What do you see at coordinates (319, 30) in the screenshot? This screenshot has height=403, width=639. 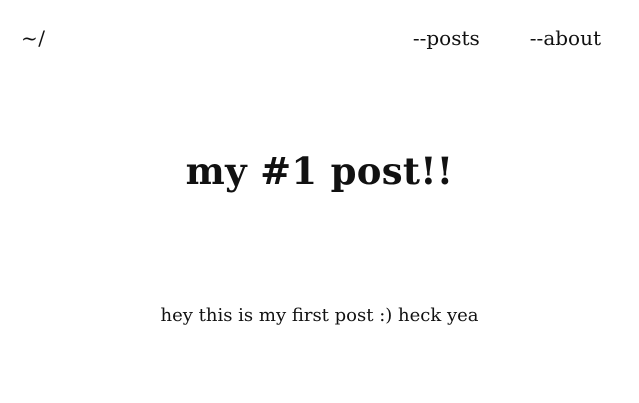 I see `top-nav: ~/ --posts --about` at bounding box center [319, 30].